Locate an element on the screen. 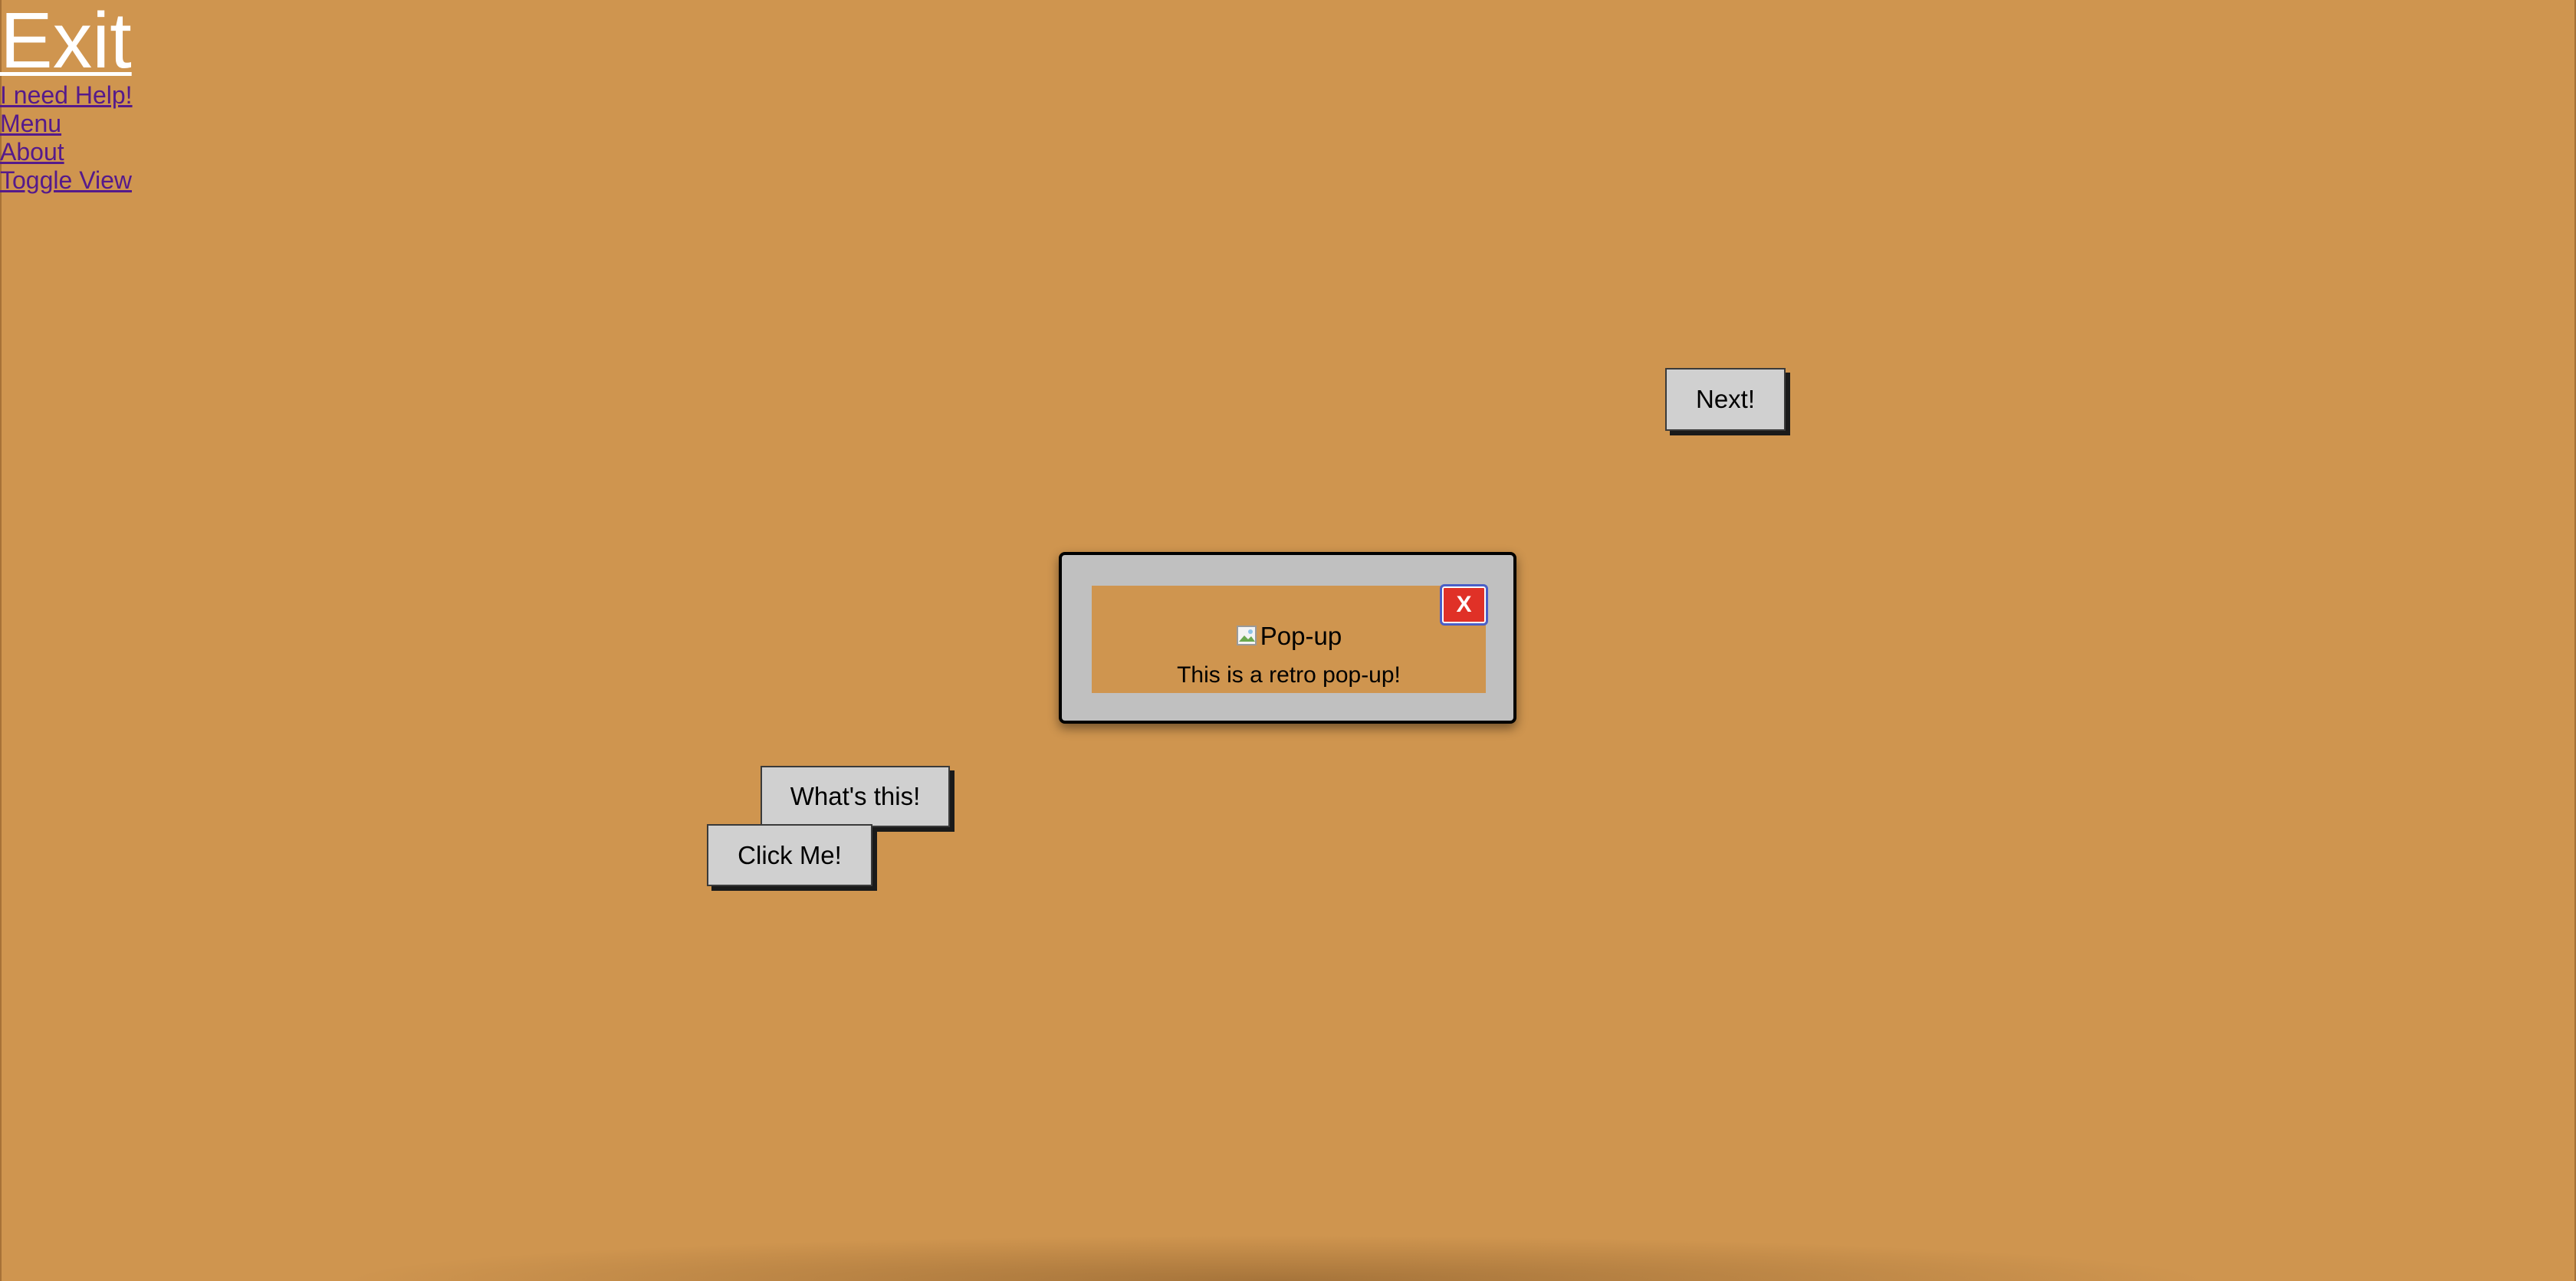  popup-image-alt: Pop-up is located at coordinates (1301, 636).